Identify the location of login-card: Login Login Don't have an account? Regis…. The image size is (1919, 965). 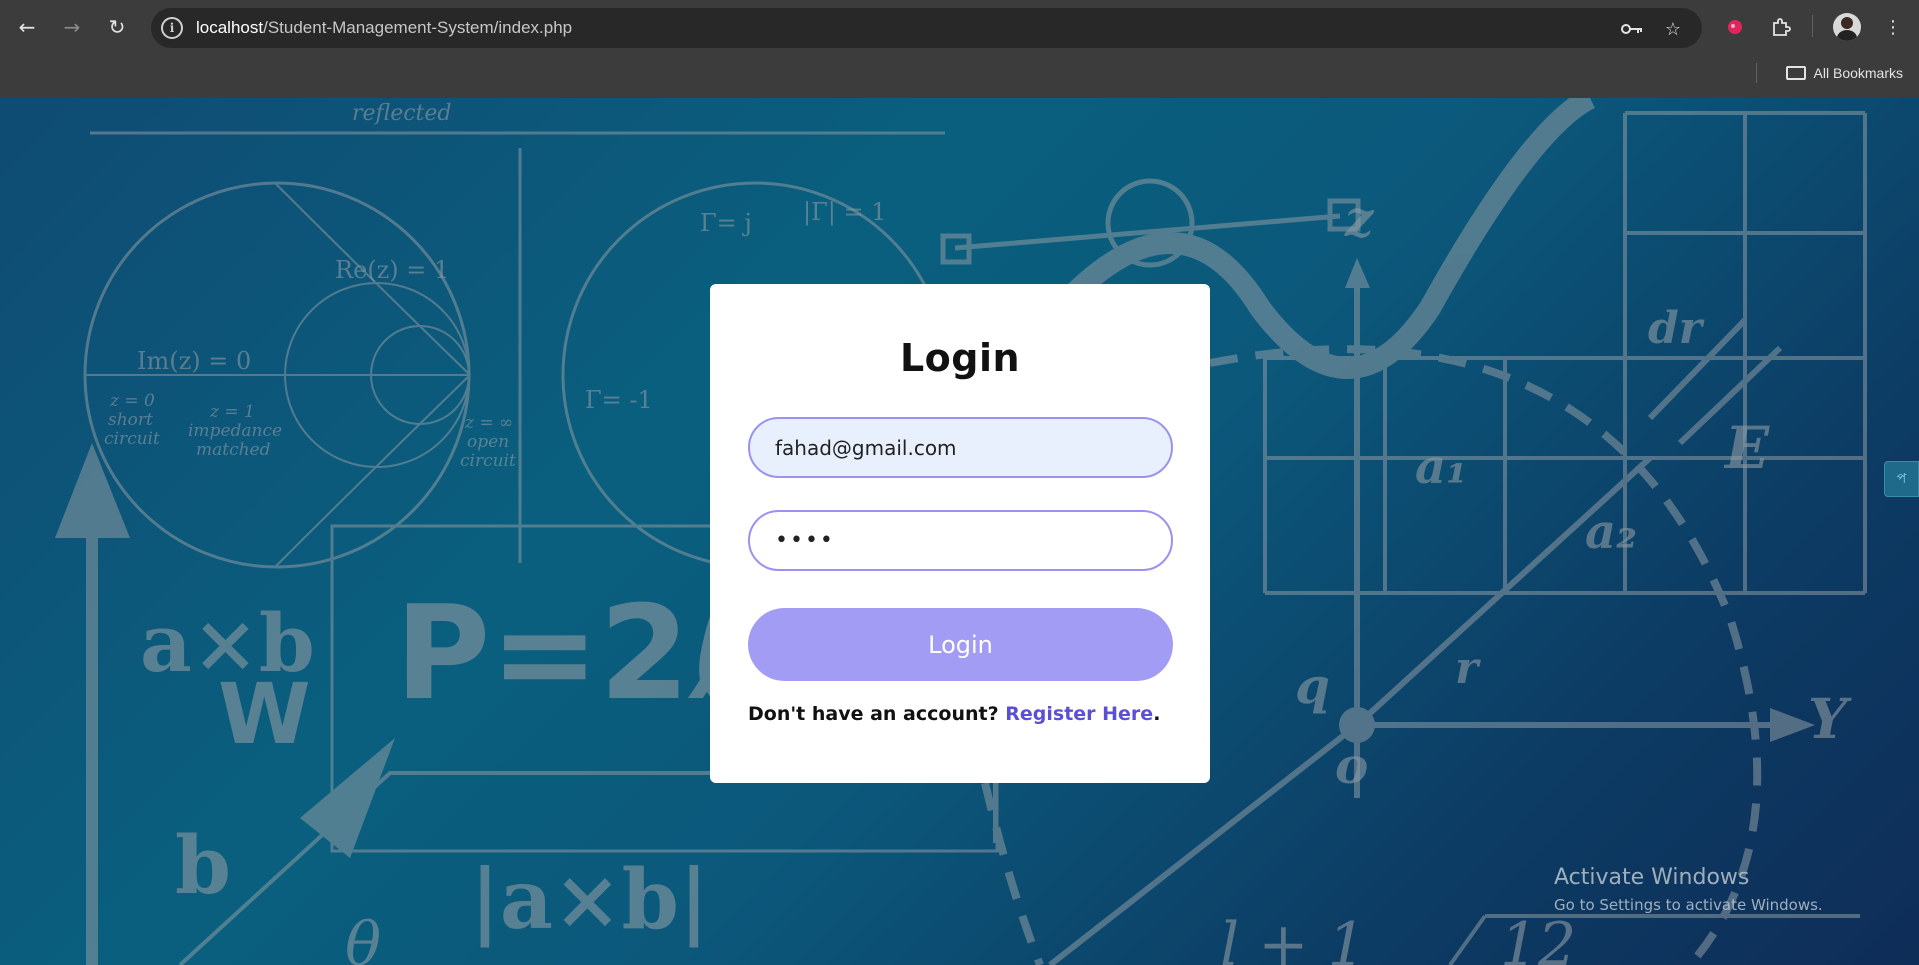
(960, 533).